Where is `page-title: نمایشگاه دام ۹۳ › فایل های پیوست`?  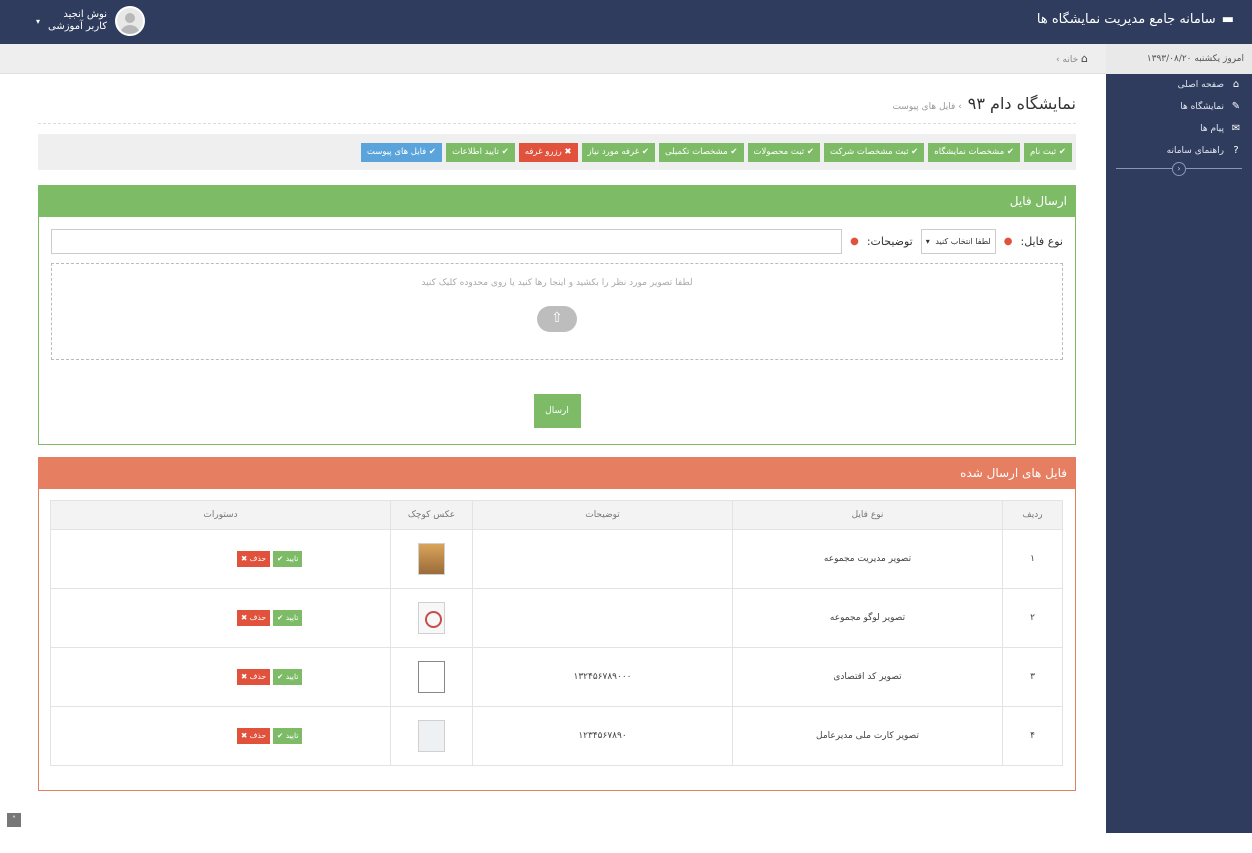 page-title: نمایشگاه دام ۹۳ › فایل های پیوست is located at coordinates (557, 103).